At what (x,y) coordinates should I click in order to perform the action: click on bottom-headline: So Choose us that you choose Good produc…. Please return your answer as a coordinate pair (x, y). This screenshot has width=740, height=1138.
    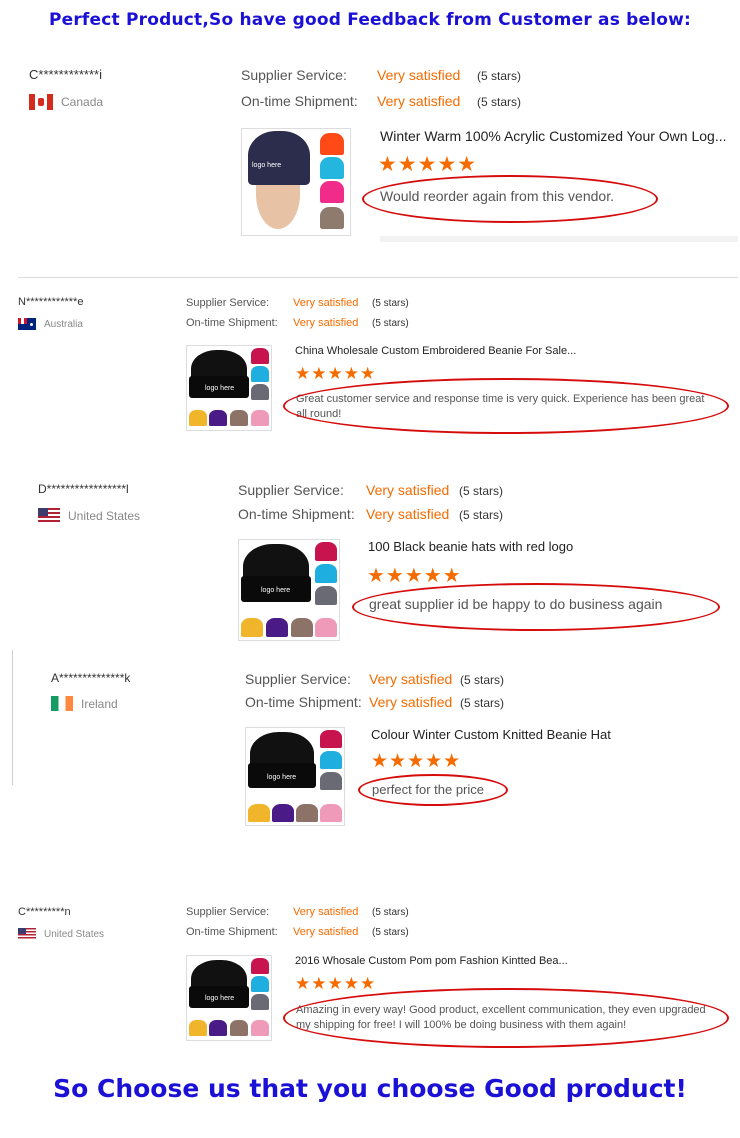
    Looking at the image, I should click on (370, 1088).